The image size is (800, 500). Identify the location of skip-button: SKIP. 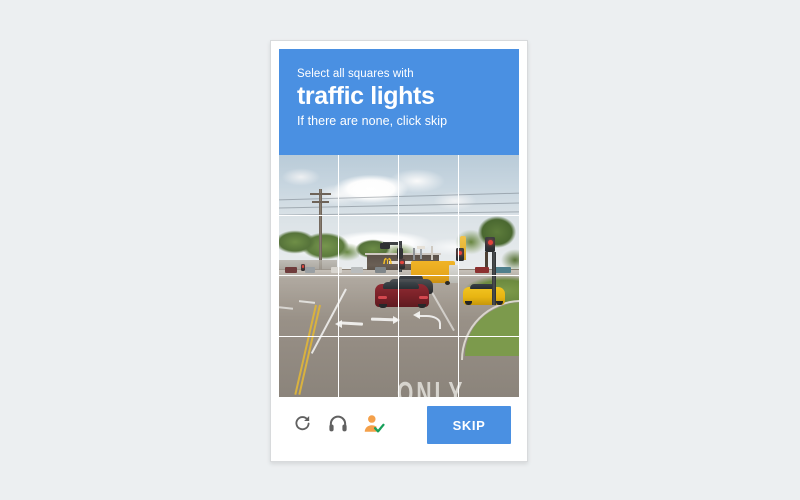
(469, 425).